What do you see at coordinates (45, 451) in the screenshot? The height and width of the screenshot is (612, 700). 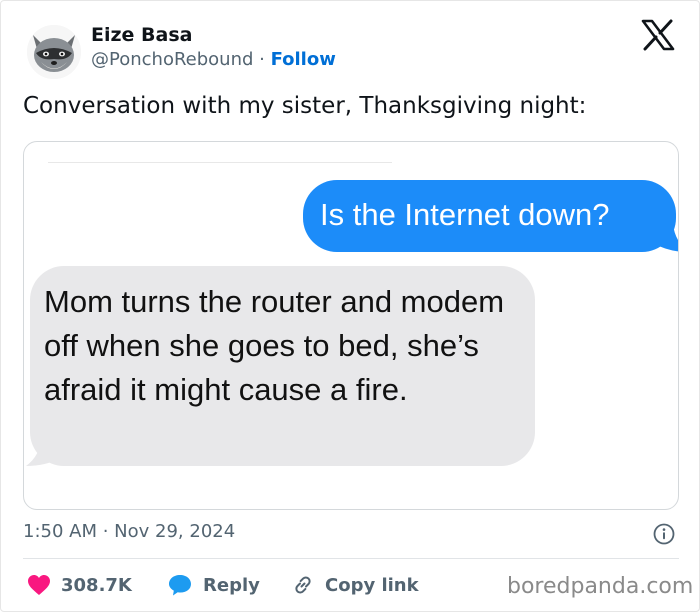 I see `incoming-bubble-tail` at bounding box center [45, 451].